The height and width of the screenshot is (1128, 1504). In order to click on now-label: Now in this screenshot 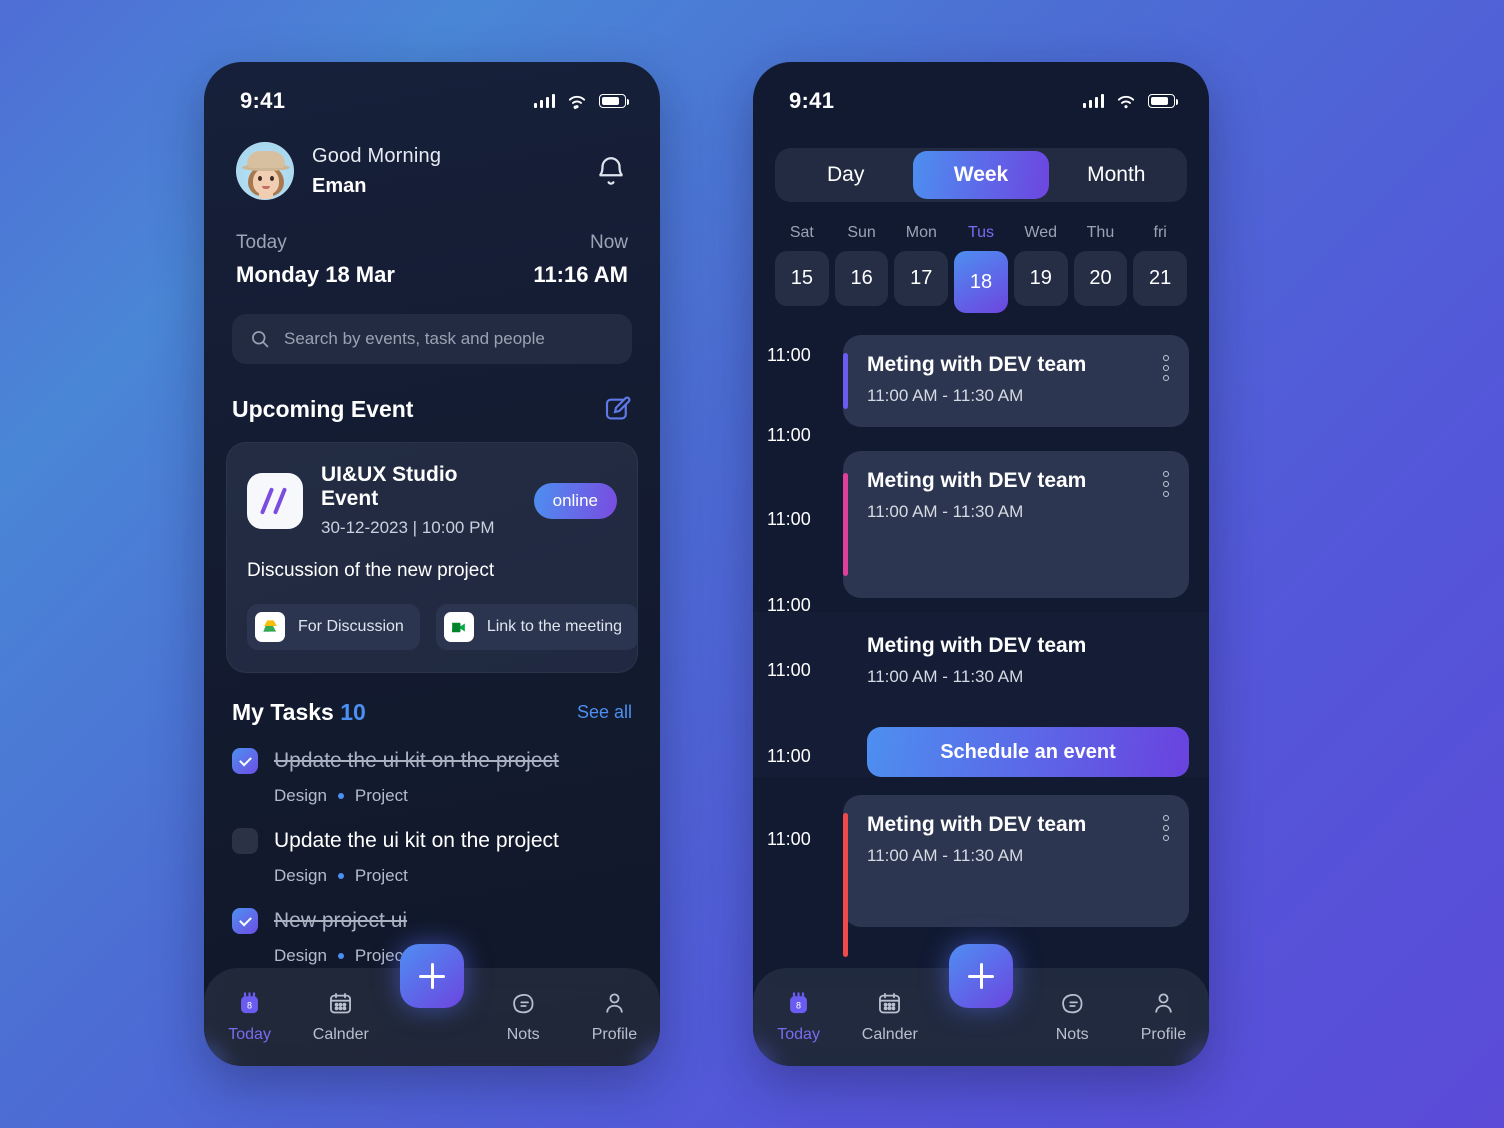, I will do `click(608, 242)`.